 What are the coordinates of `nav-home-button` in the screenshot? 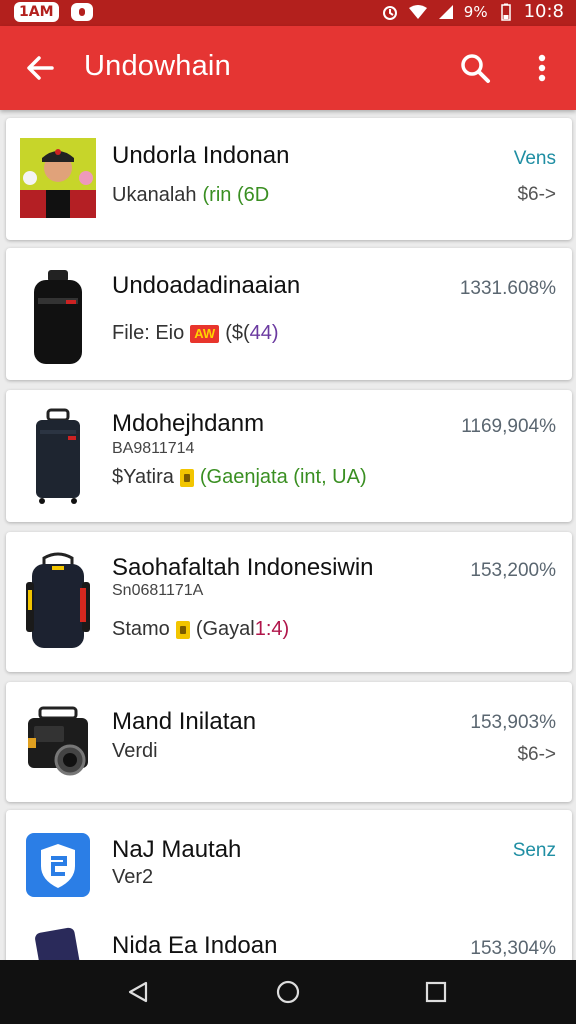 It's located at (288, 992).